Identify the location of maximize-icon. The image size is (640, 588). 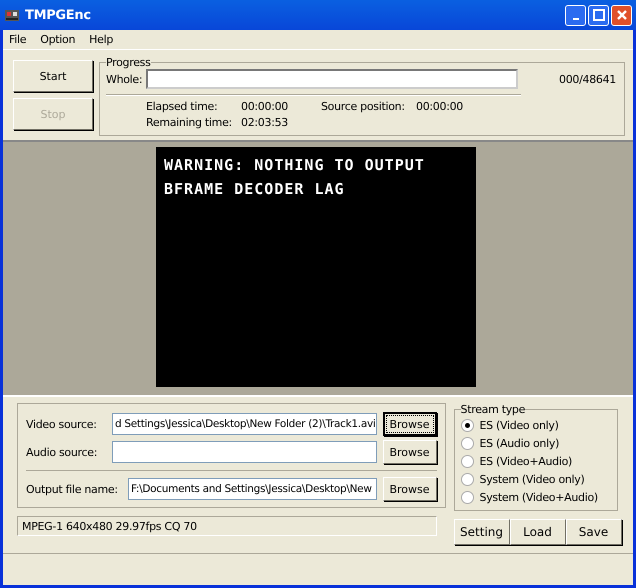
(598, 15).